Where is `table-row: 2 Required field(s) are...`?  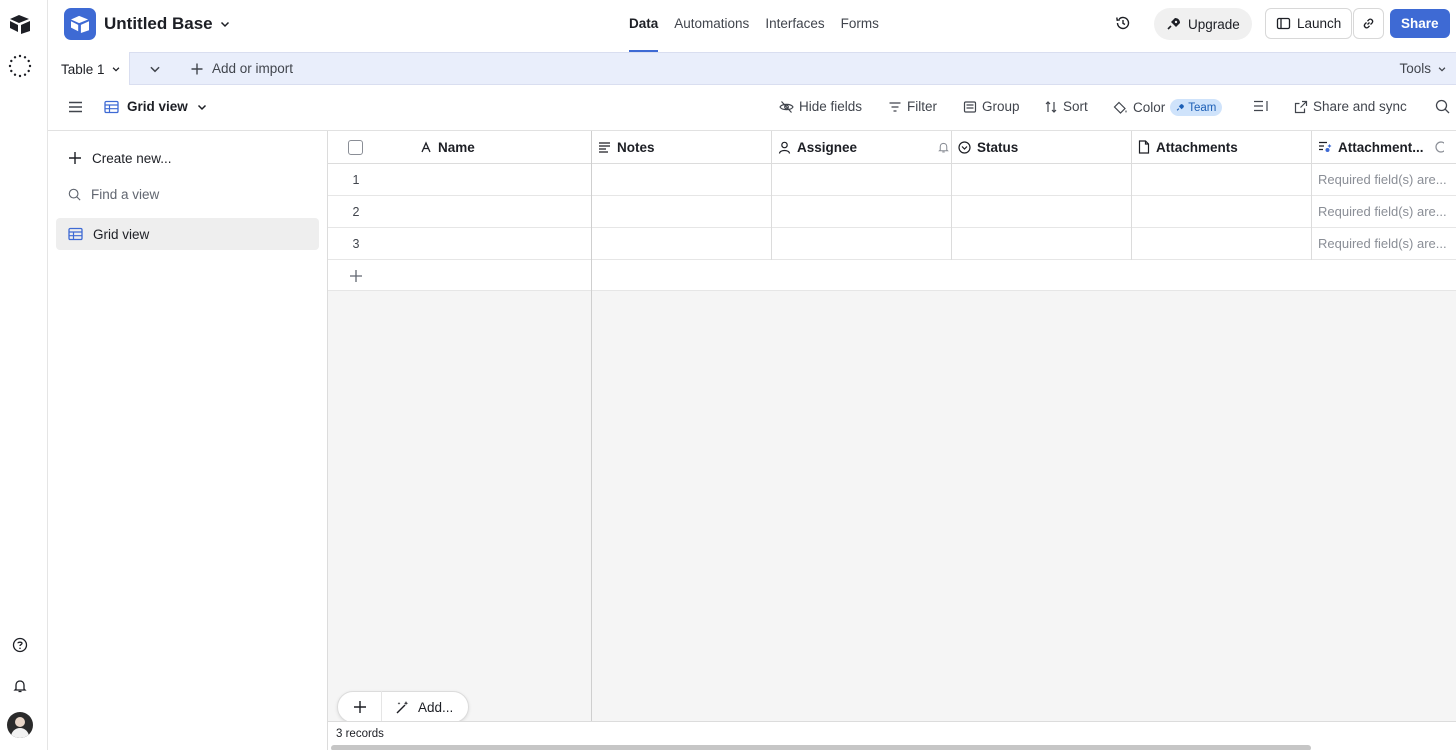 table-row: 2 Required field(s) are... is located at coordinates (892, 212).